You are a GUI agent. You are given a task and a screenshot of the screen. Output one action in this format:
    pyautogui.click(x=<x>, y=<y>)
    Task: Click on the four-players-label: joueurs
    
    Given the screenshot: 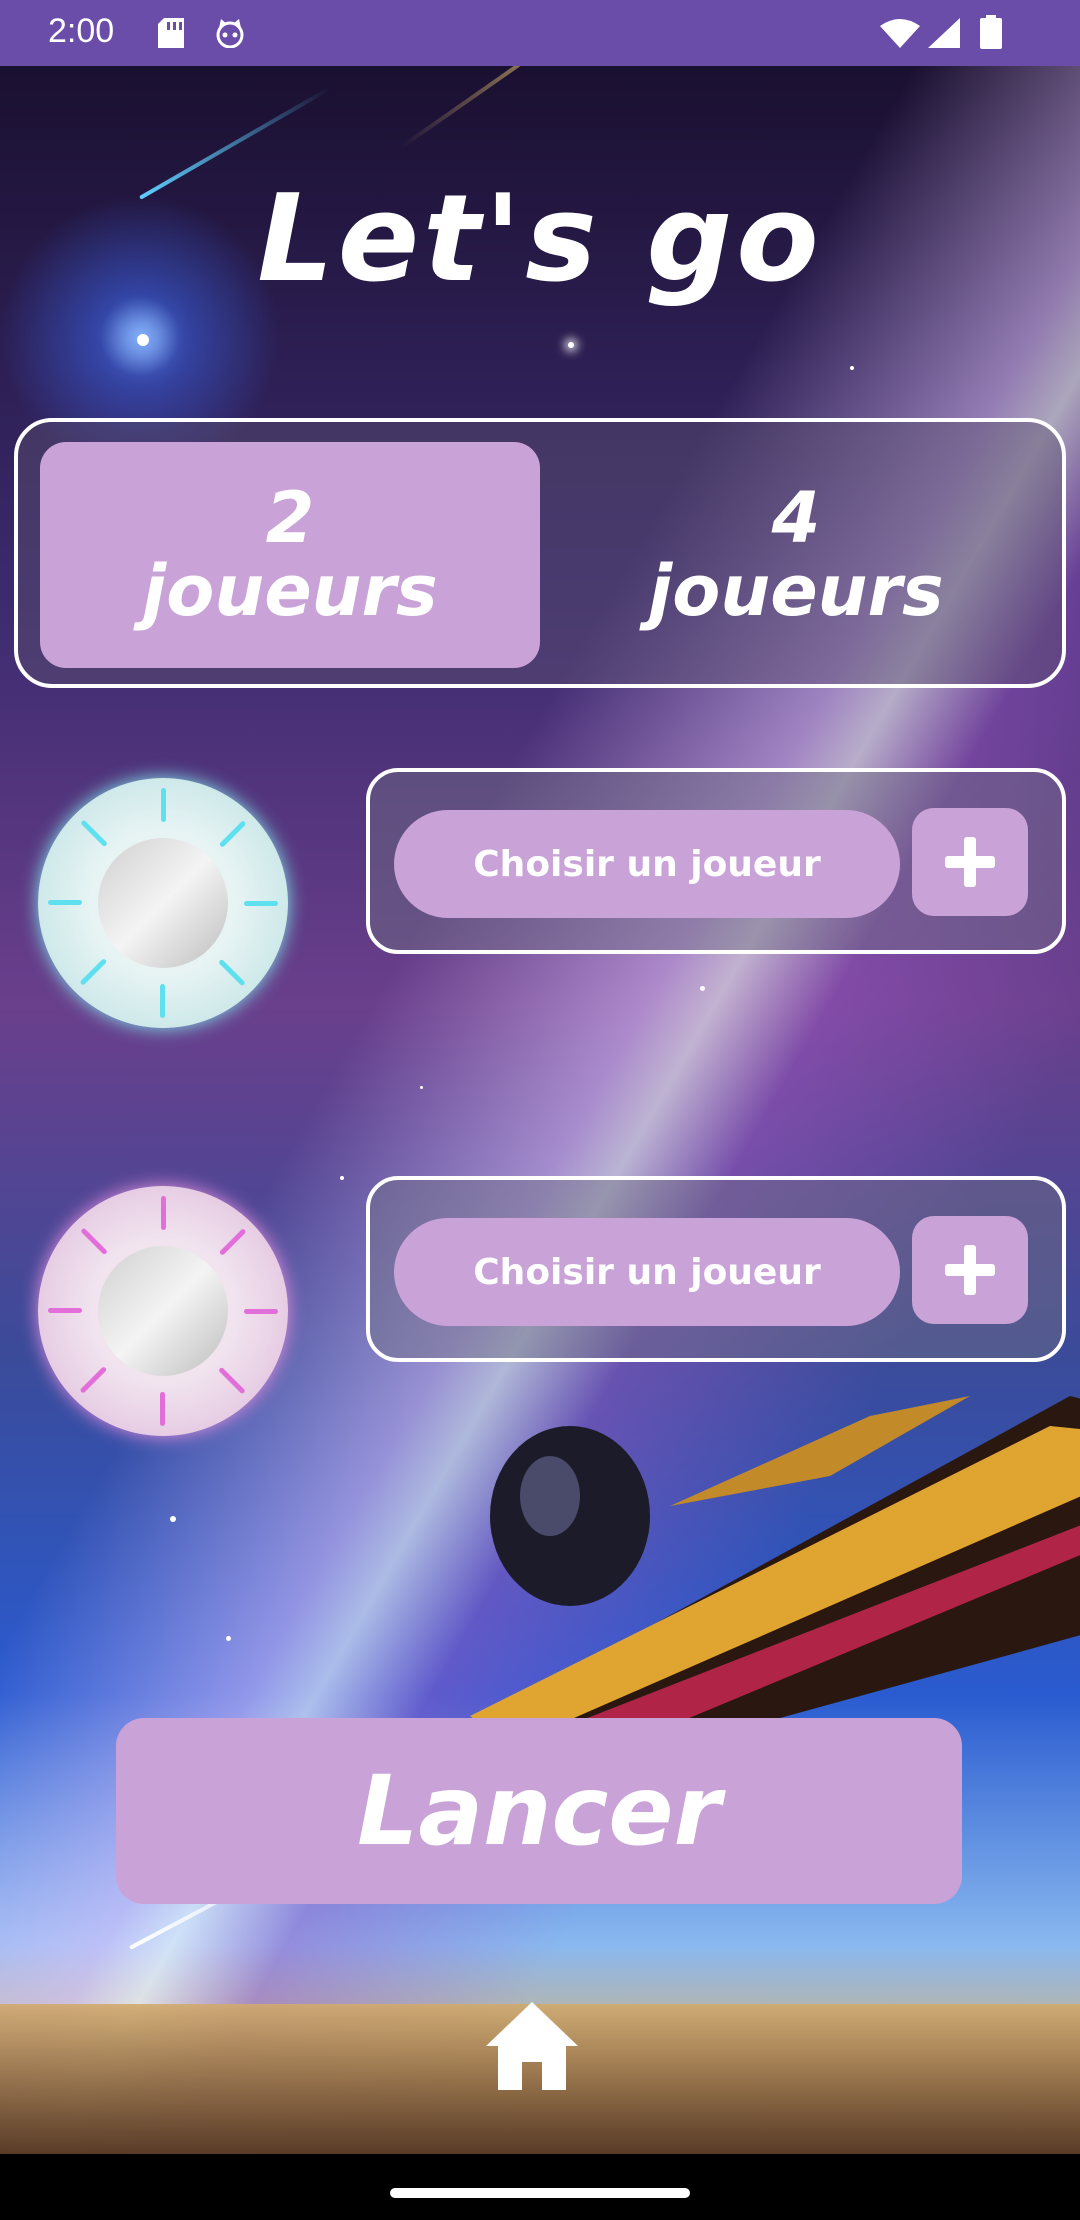 What is the action you would take?
    pyautogui.click(x=796, y=591)
    